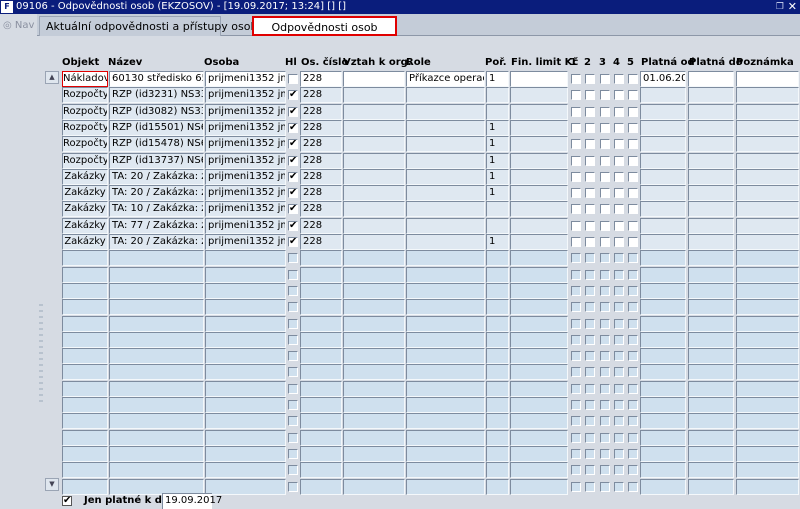 The height and width of the screenshot is (509, 800). I want to click on nazev-cell: TA: 10 / Zakázka: zakázka, so click(156, 209).